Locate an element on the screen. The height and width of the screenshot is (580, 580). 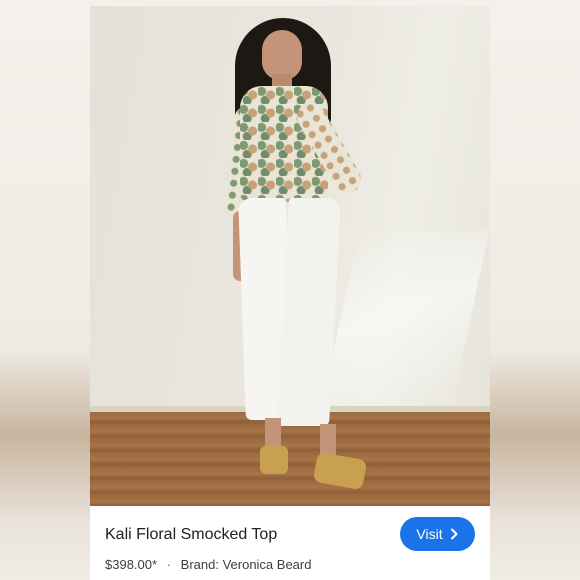
chevron-right-icon is located at coordinates (454, 534).